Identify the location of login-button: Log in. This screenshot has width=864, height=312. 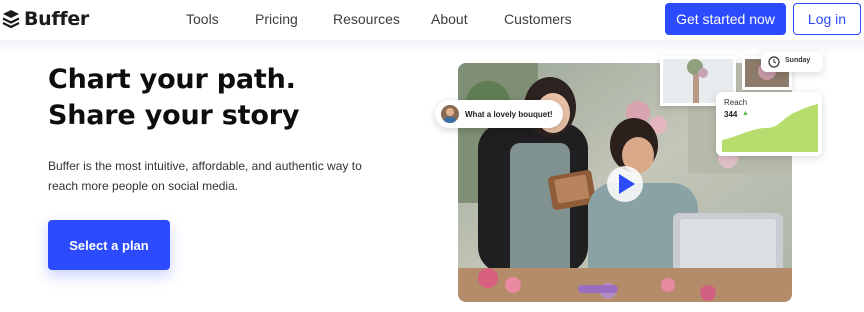
(827, 19).